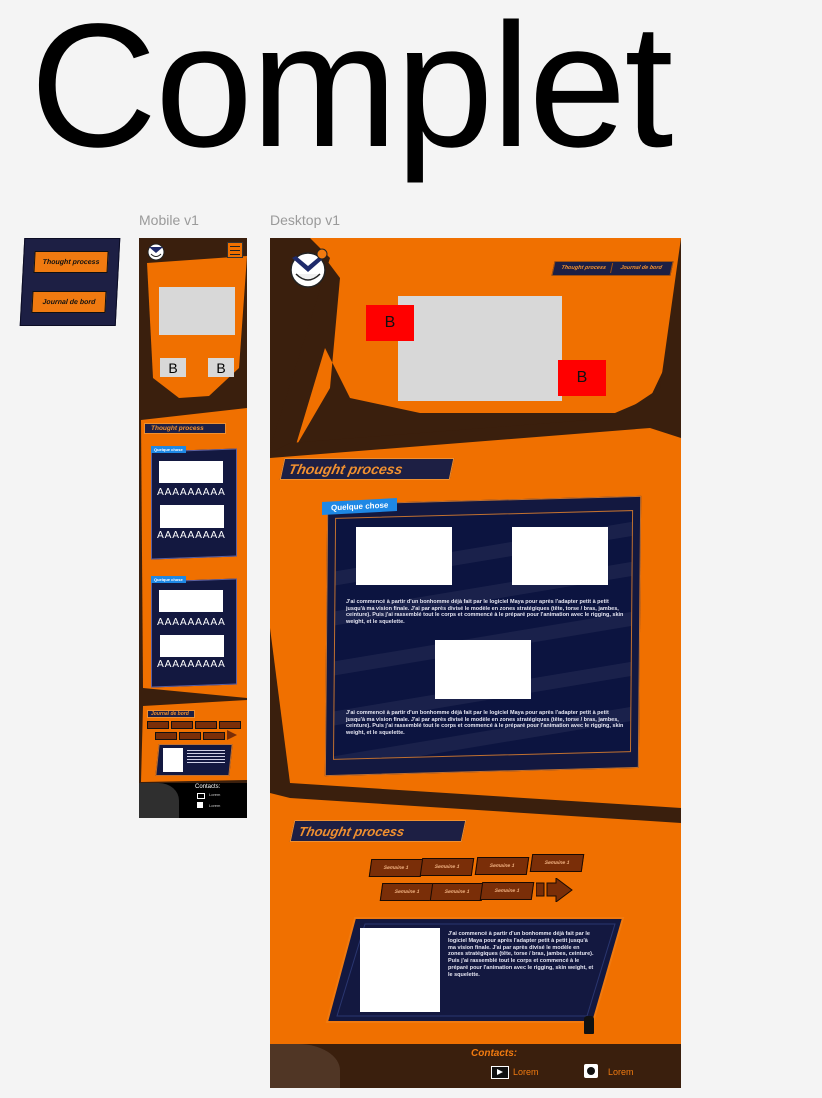 The width and height of the screenshot is (822, 1098). Describe the element at coordinates (367, 469) in the screenshot. I see `desktop-section1-title: Thought process` at that location.